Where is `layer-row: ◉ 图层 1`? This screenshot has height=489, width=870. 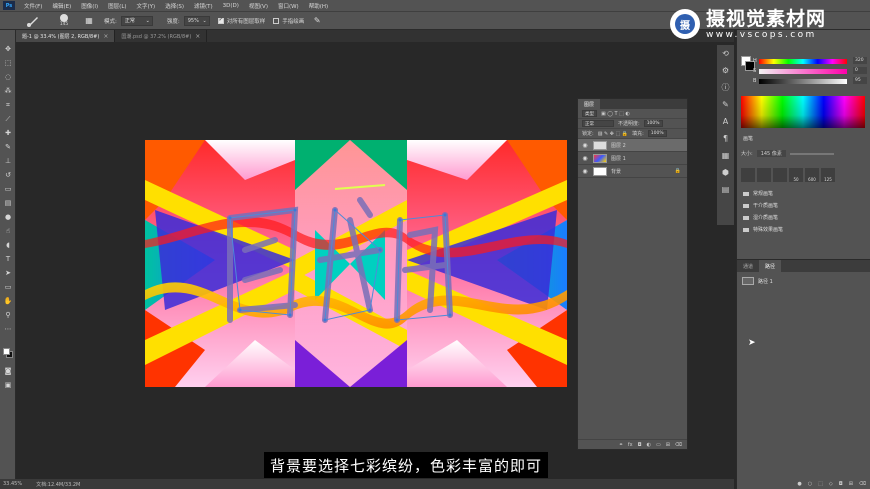
layer-row: ◉ 图层 1 is located at coordinates (632, 158).